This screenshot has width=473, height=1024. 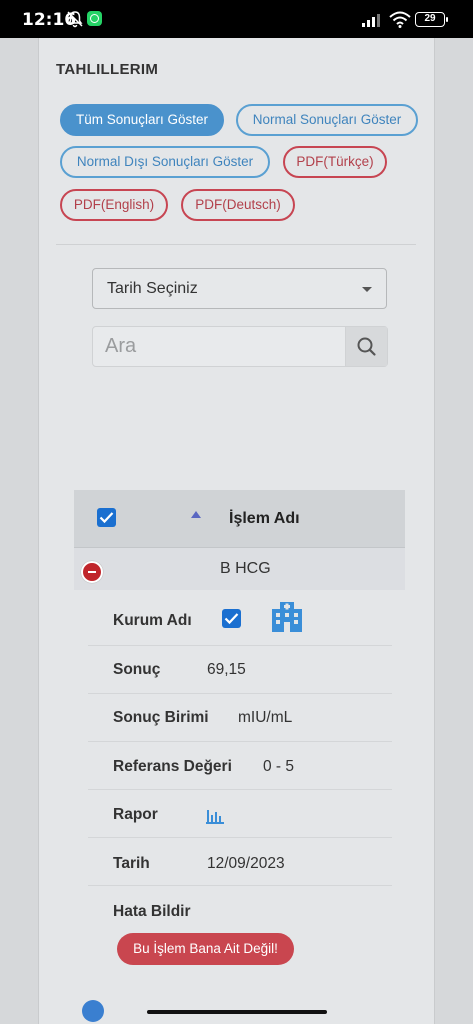 What do you see at coordinates (371, 20) in the screenshot?
I see `signal-icon` at bounding box center [371, 20].